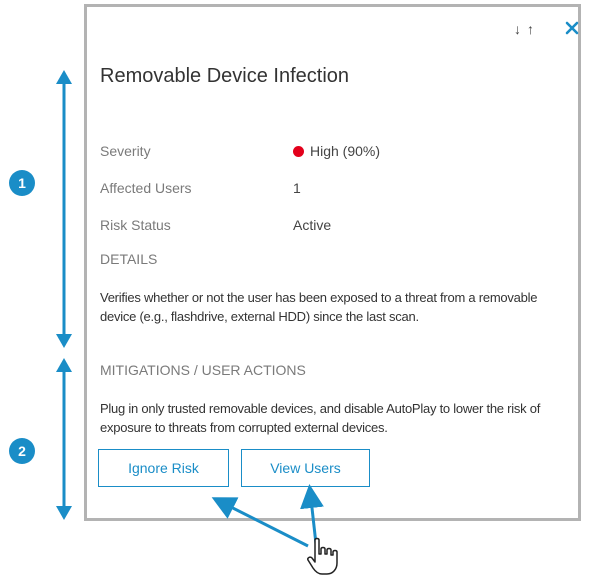  I want to click on severity-label: Severity, so click(125, 151).